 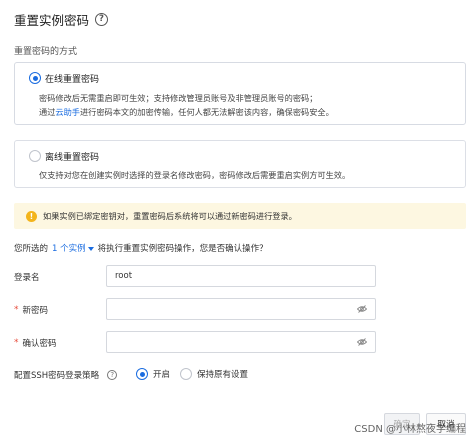 What do you see at coordinates (186, 374) in the screenshot?
I see `radio-ssh-keep` at bounding box center [186, 374].